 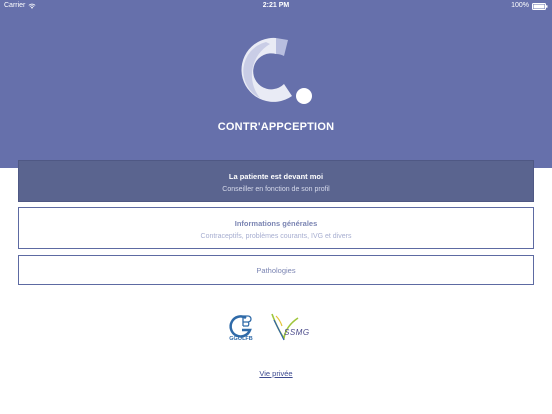 I want to click on card-title: La patiente est devant moi, so click(x=276, y=176).